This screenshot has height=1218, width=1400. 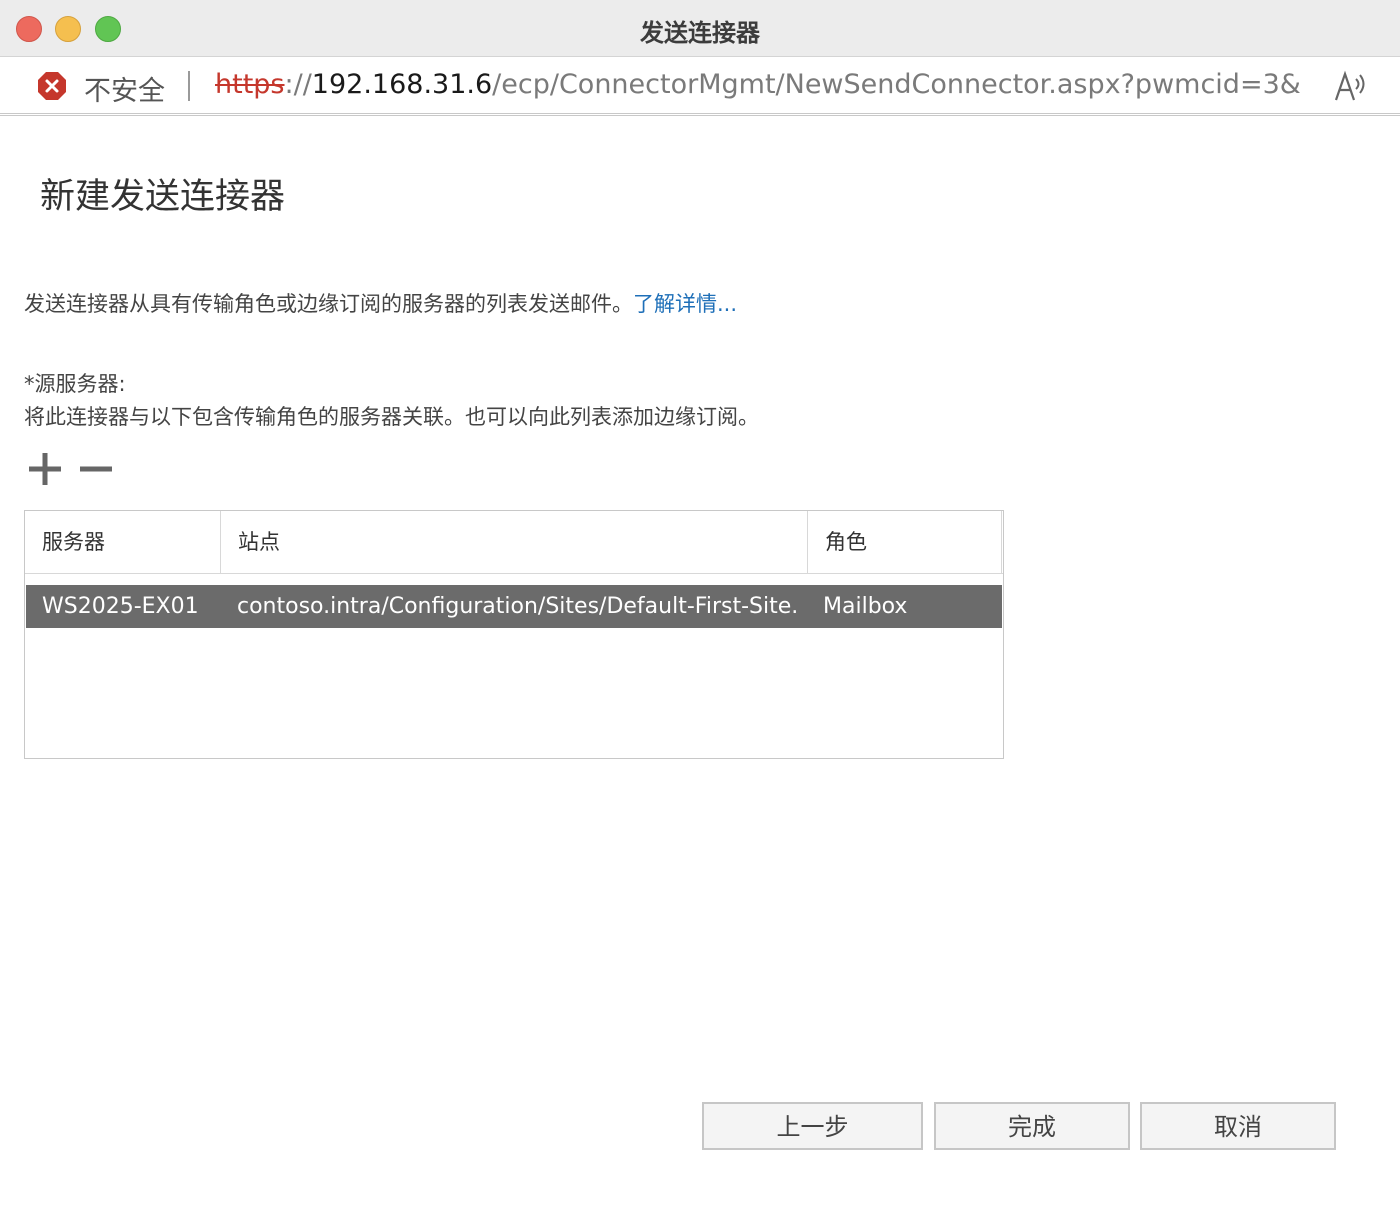 I want to click on cell-role: Mailbox, so click(x=865, y=606).